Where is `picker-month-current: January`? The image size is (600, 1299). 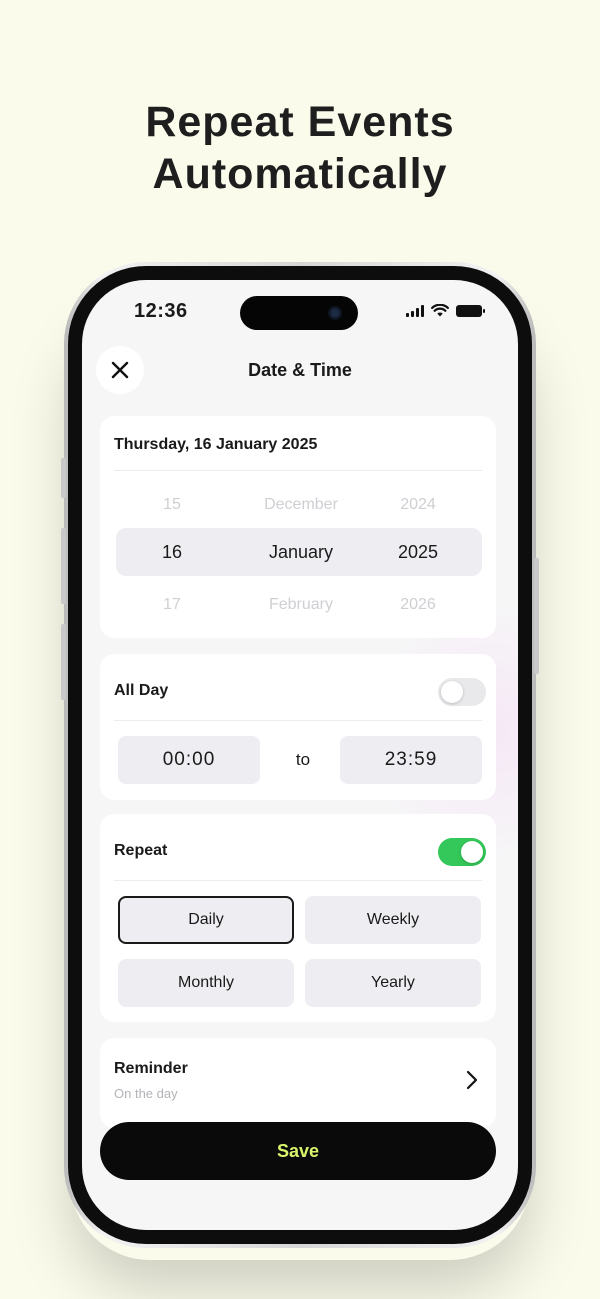
picker-month-current: January is located at coordinates (301, 552).